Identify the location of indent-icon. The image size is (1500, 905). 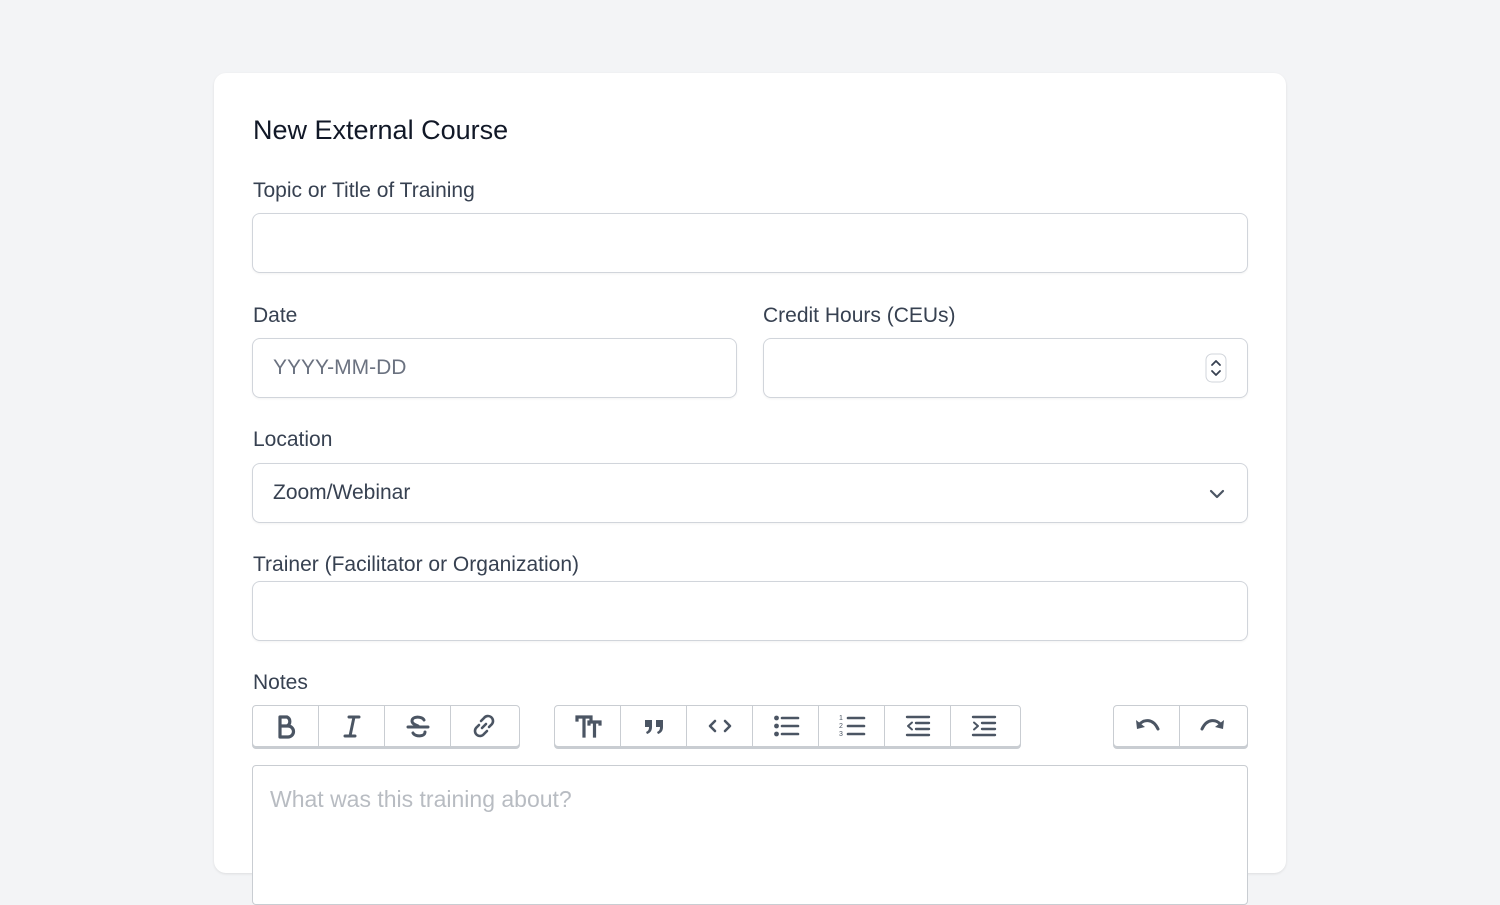
(984, 726).